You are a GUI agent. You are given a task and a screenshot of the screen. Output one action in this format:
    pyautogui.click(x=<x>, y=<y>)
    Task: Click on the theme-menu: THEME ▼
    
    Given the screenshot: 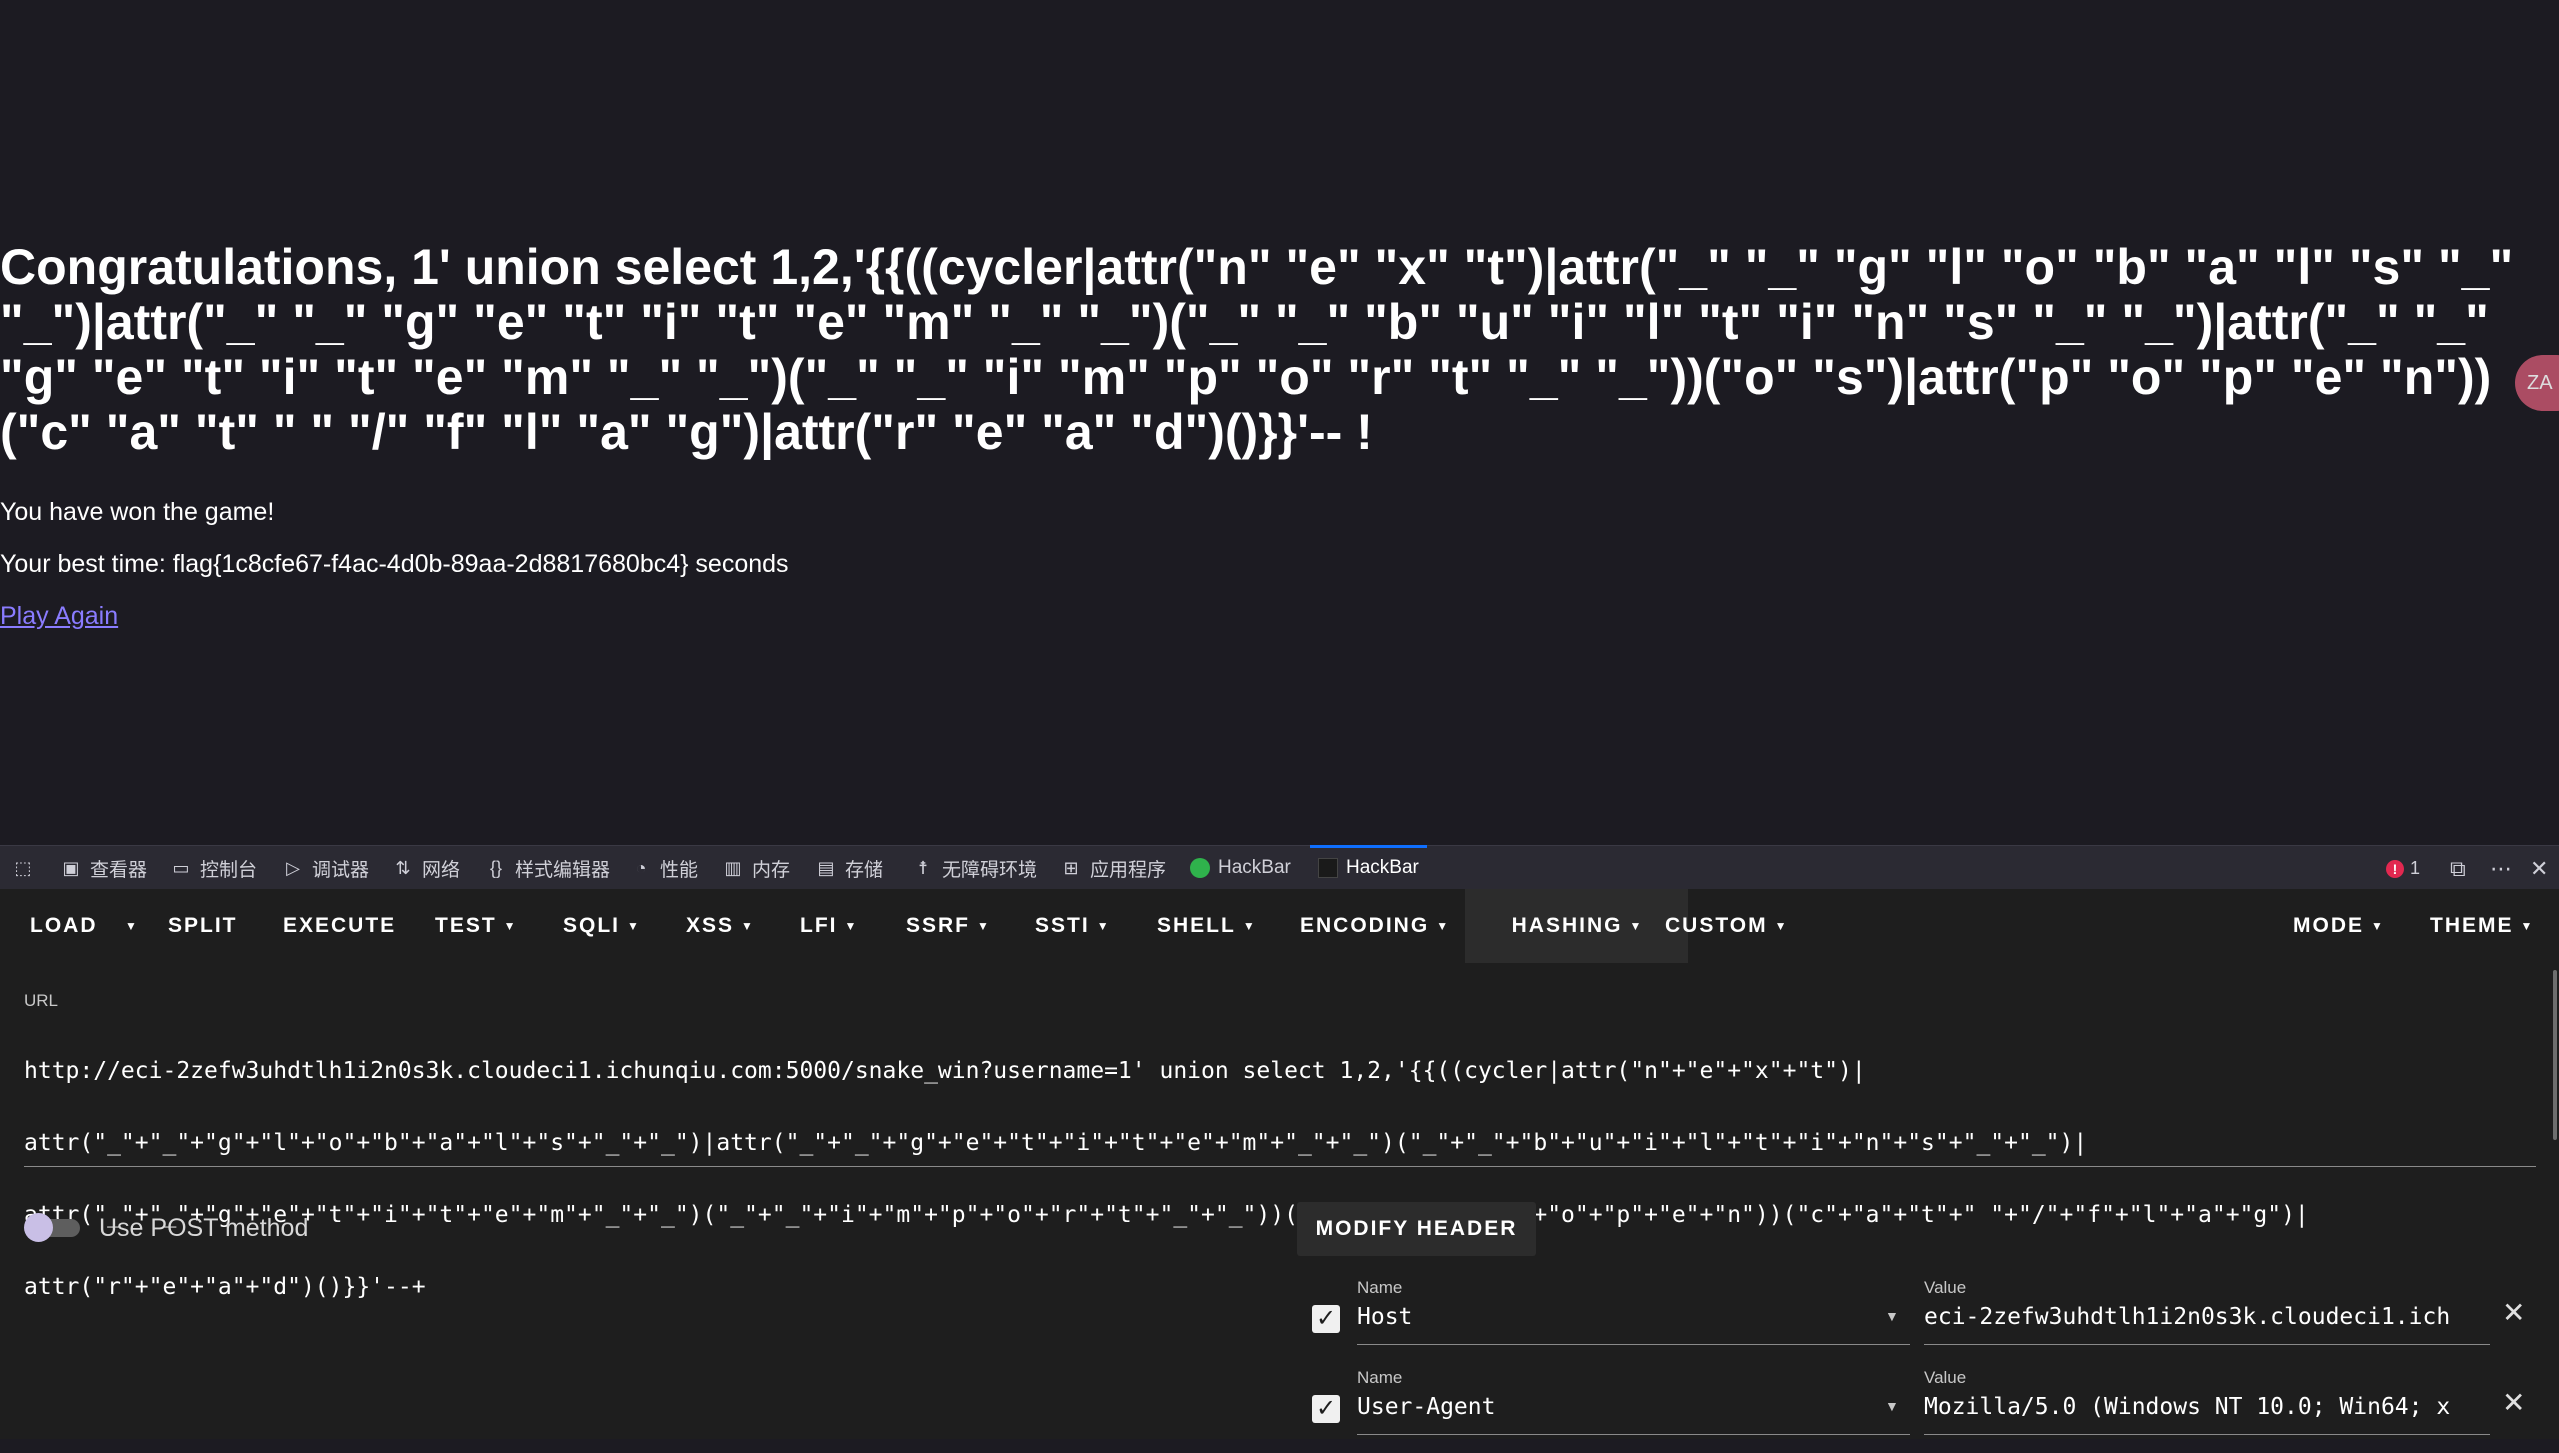 What is the action you would take?
    pyautogui.click(x=2481, y=926)
    